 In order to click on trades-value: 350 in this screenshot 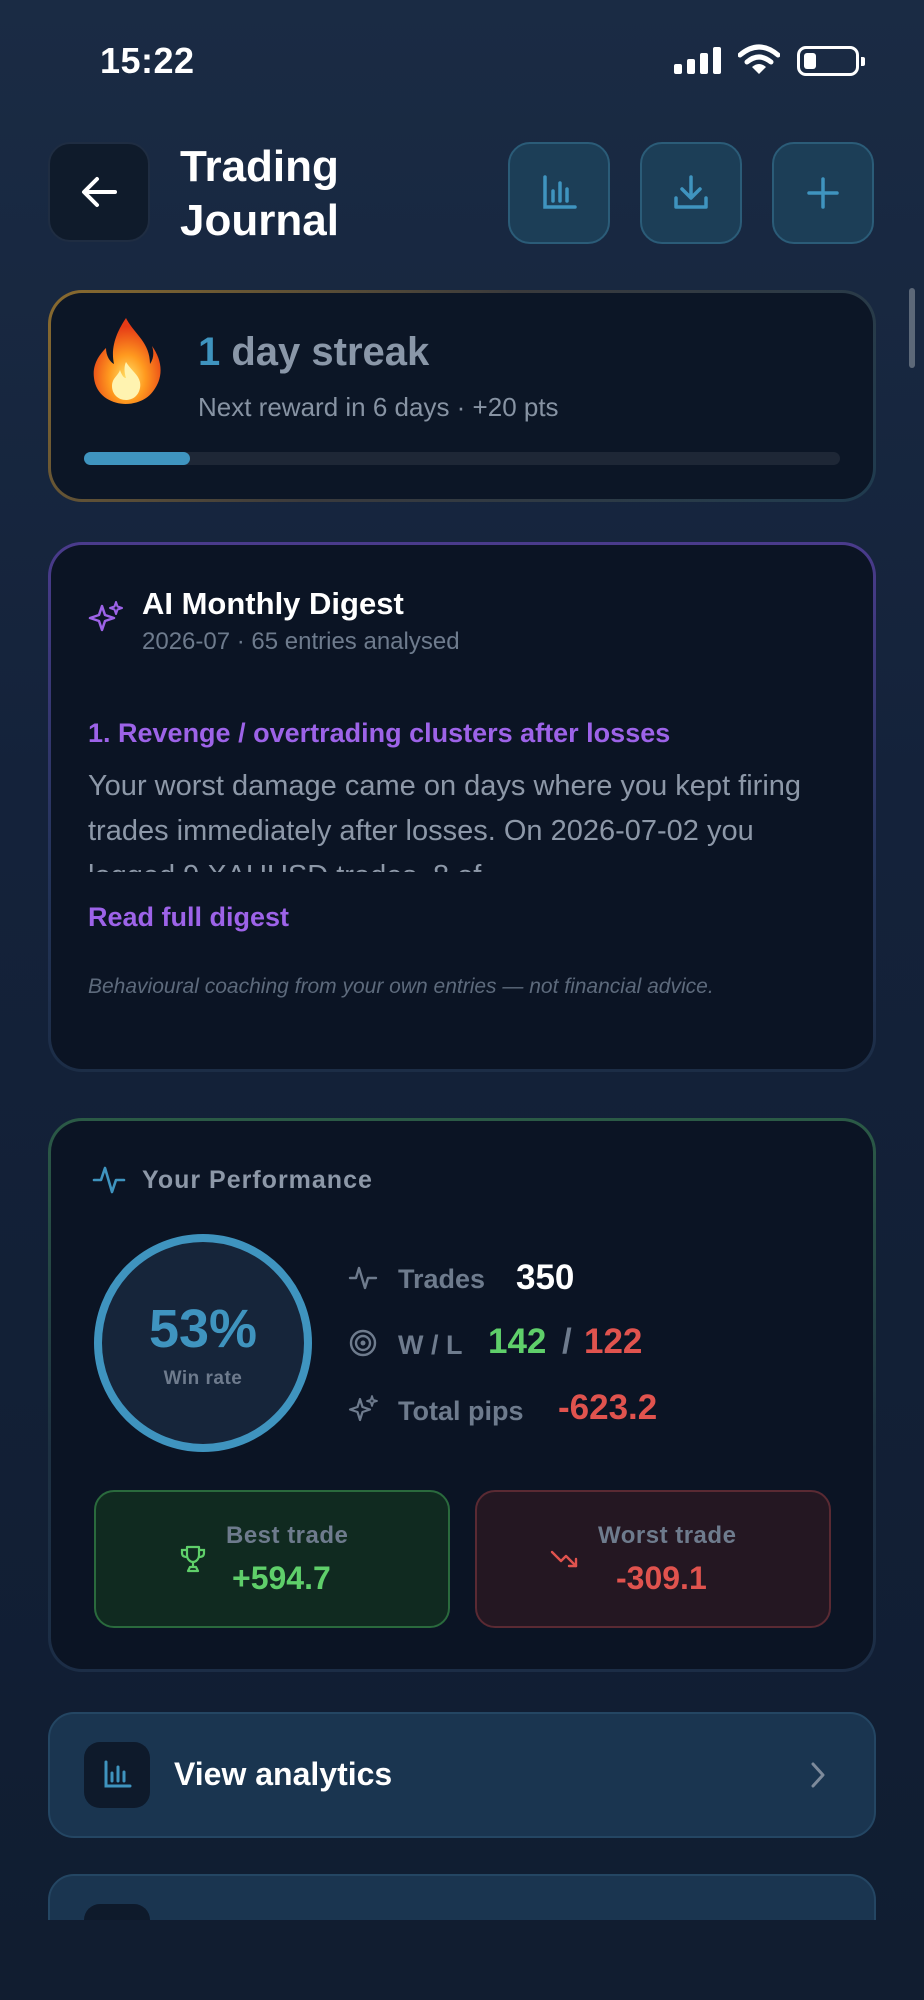, I will do `click(545, 1277)`.